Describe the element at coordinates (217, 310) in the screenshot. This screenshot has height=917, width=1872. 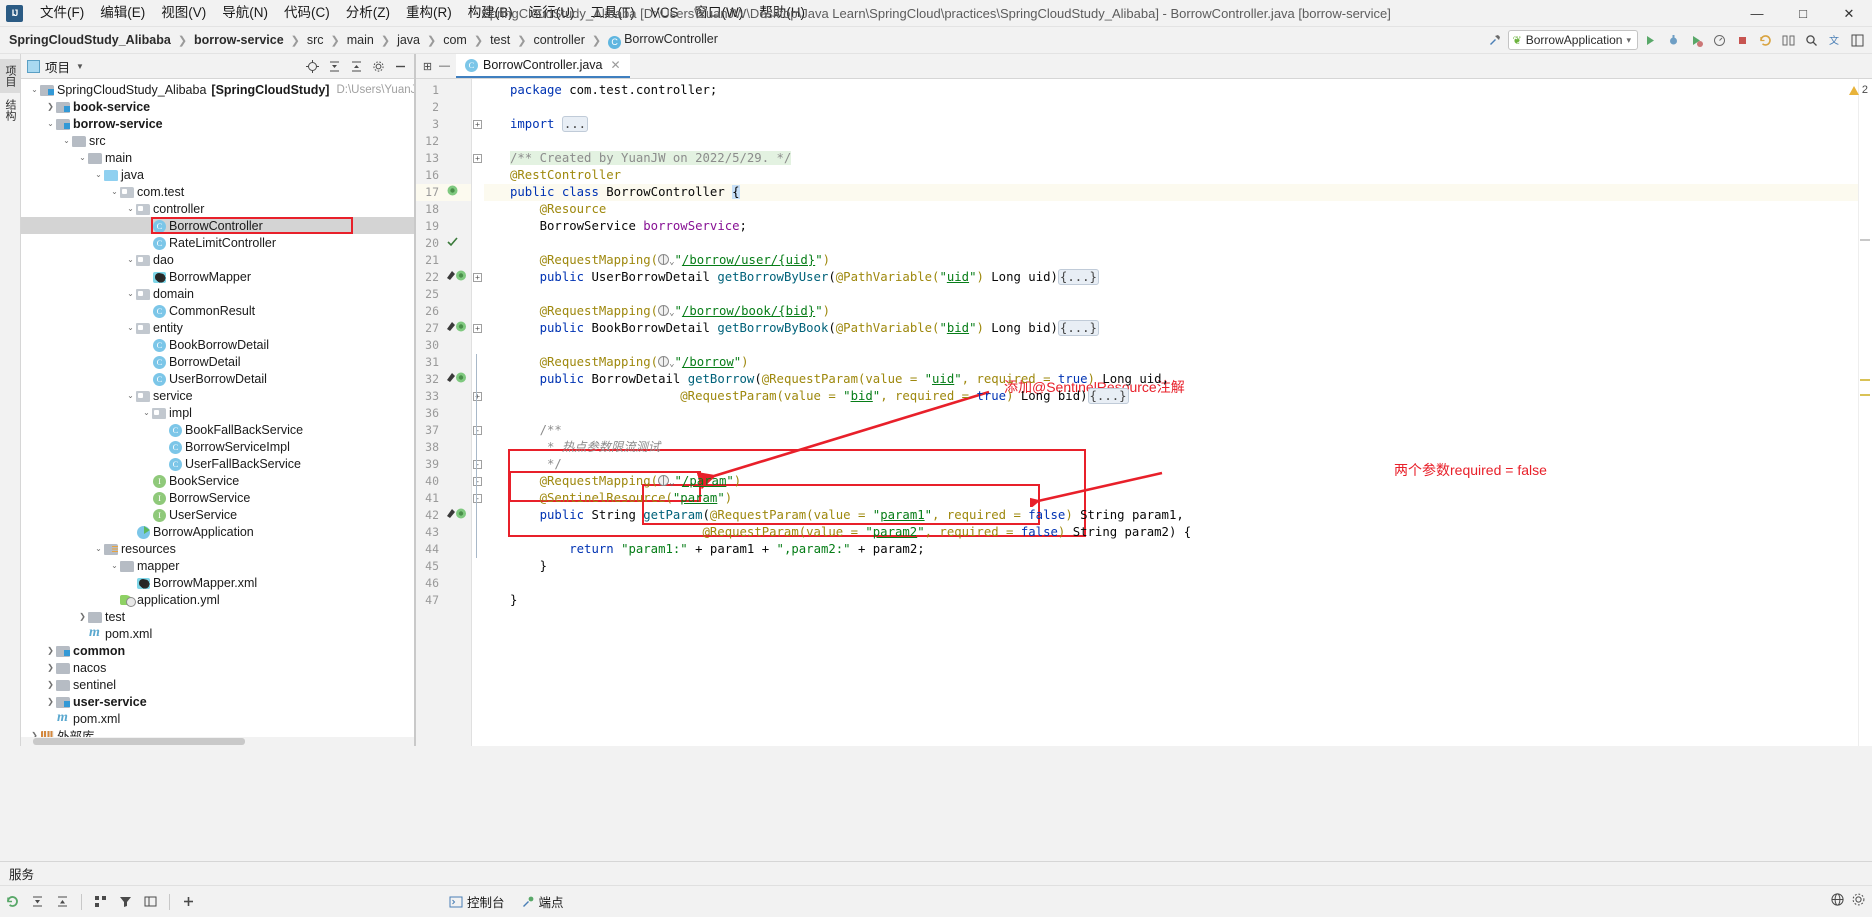
I see `tree-node-commonresult: CommonResult` at that location.